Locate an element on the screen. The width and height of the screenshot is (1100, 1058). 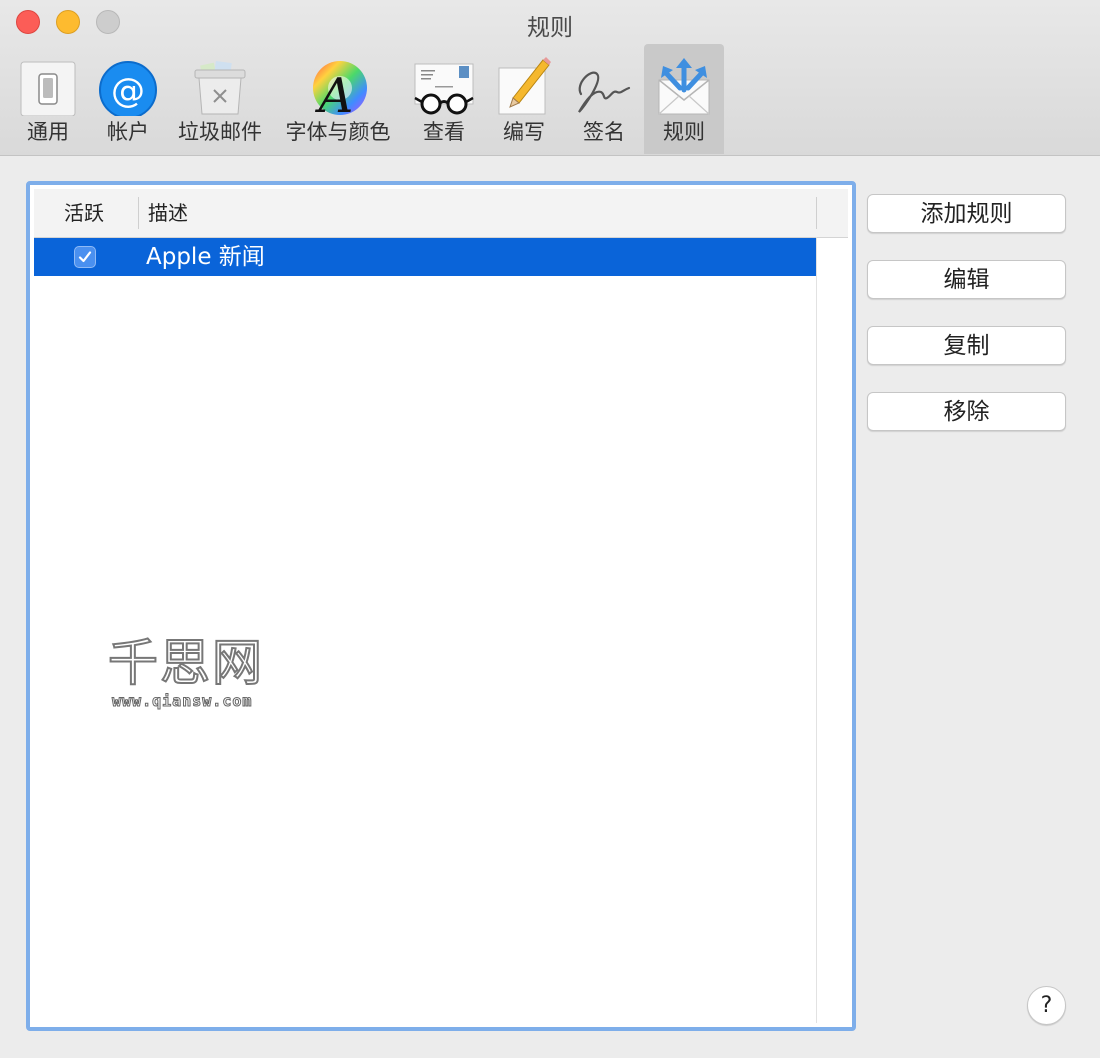
watermark-title: 千思网 is located at coordinates (185, 663).